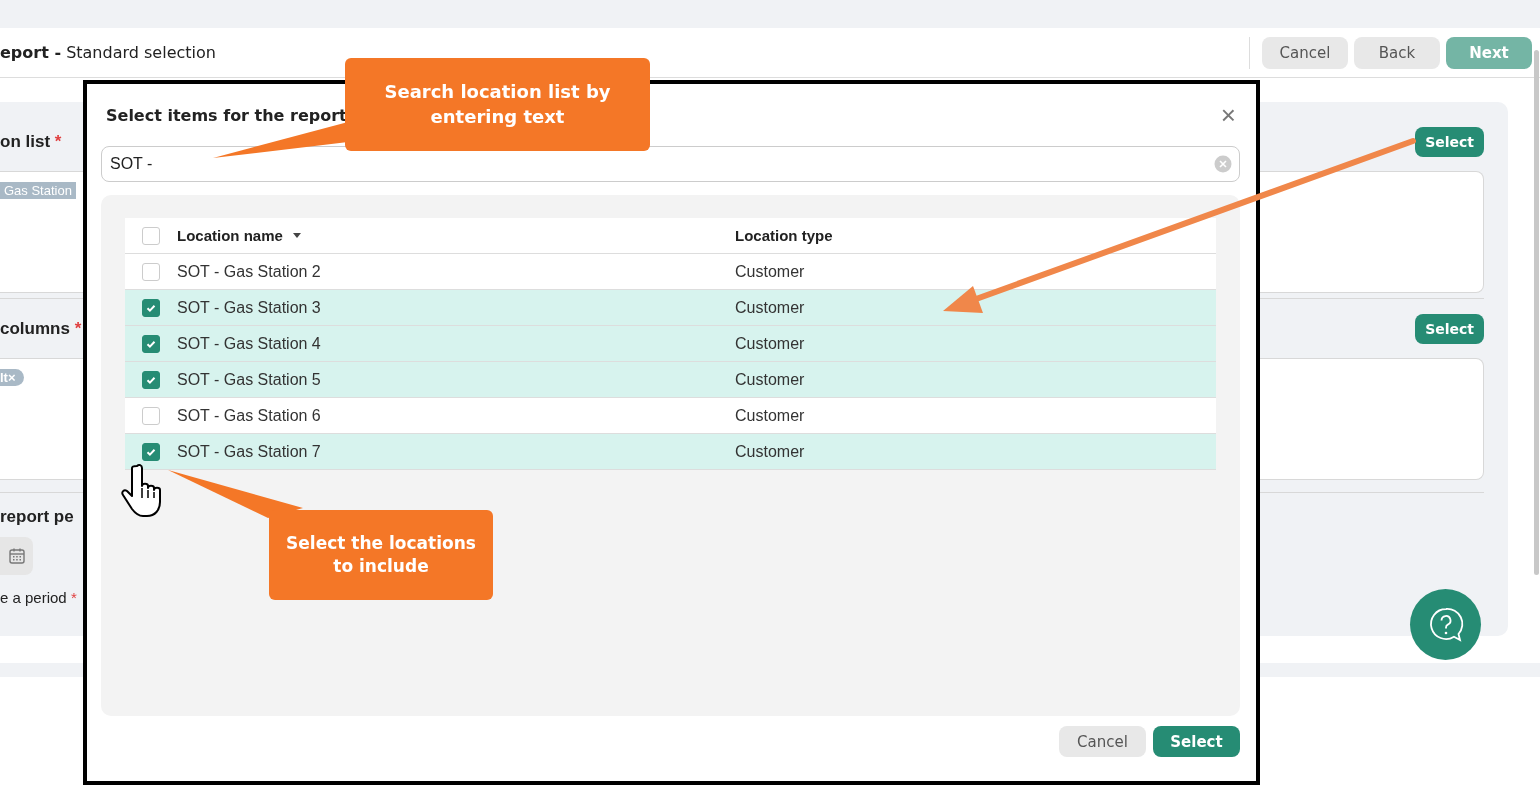 The height and width of the screenshot is (785, 1540). What do you see at coordinates (230, 235) in the screenshot?
I see `column-header: Location name` at bounding box center [230, 235].